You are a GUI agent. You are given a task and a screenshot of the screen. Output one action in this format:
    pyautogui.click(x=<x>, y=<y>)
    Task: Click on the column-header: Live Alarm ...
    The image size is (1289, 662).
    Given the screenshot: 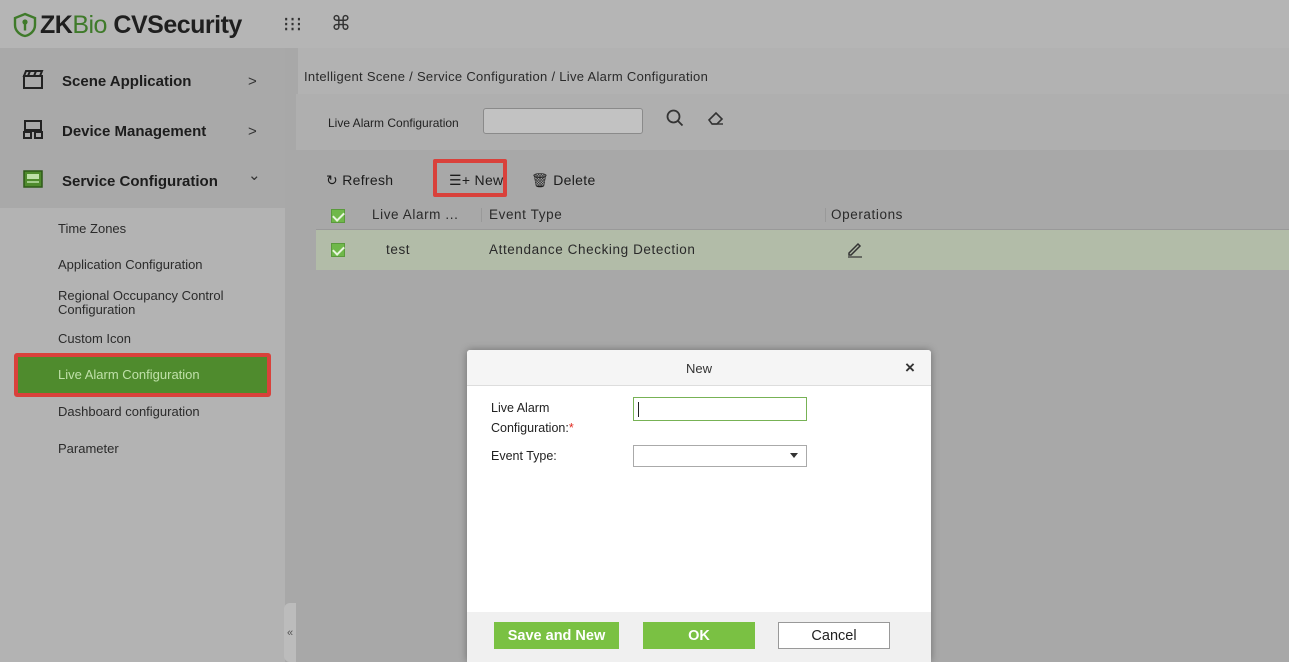 What is the action you would take?
    pyautogui.click(x=415, y=214)
    